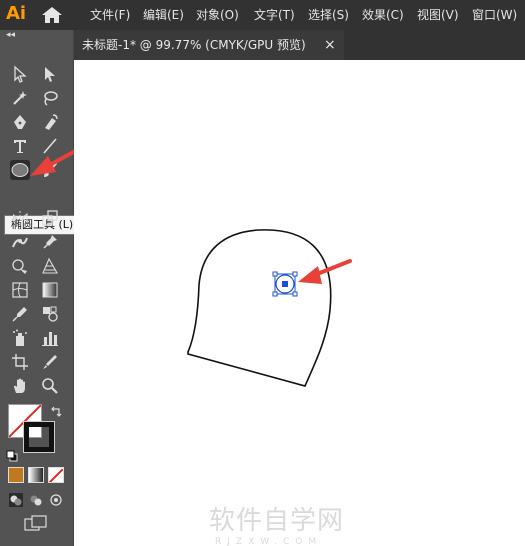 The width and height of the screenshot is (525, 546). What do you see at coordinates (50, 338) in the screenshot?
I see `column-graph-tool-icon` at bounding box center [50, 338].